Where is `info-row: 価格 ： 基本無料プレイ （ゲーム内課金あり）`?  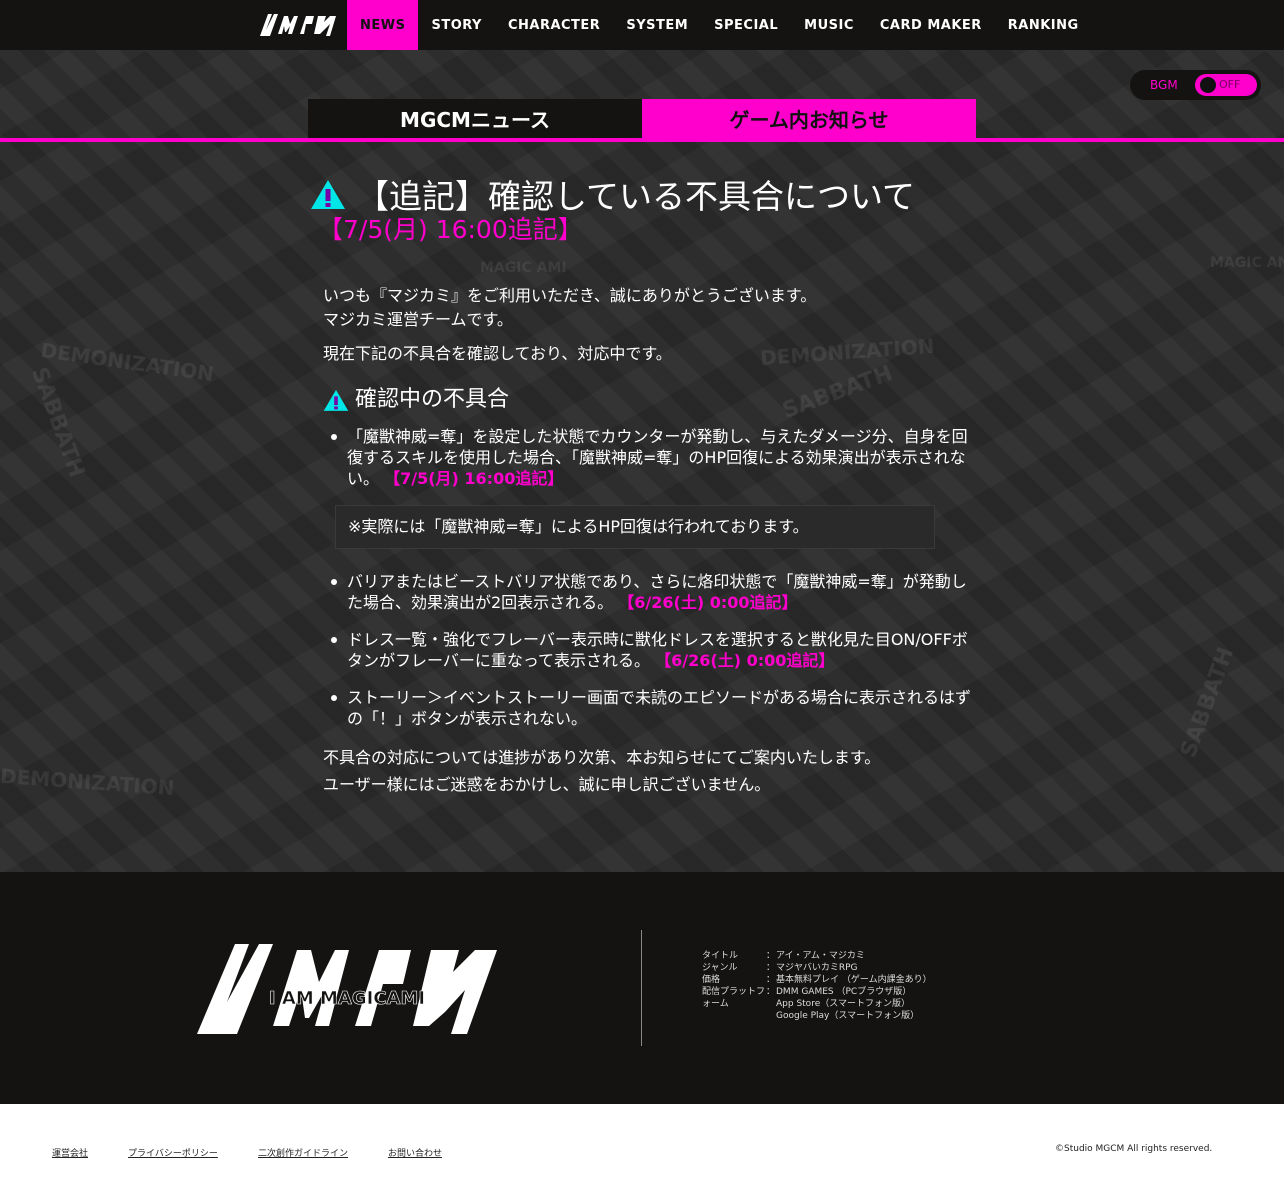
info-row: 価格 ： 基本無料プレイ （ゲーム内課金あり） is located at coordinates (817, 980).